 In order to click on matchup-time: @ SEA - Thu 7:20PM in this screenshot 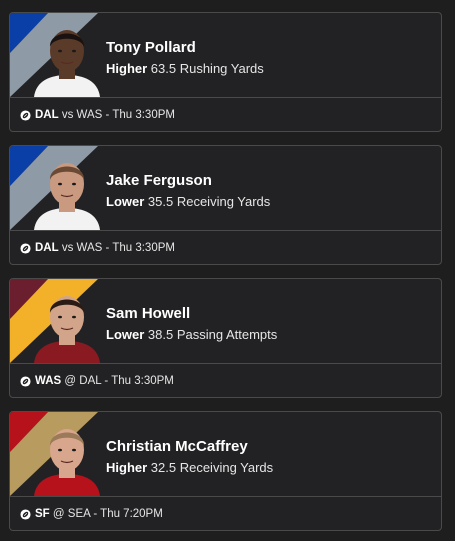, I will do `click(107, 514)`.